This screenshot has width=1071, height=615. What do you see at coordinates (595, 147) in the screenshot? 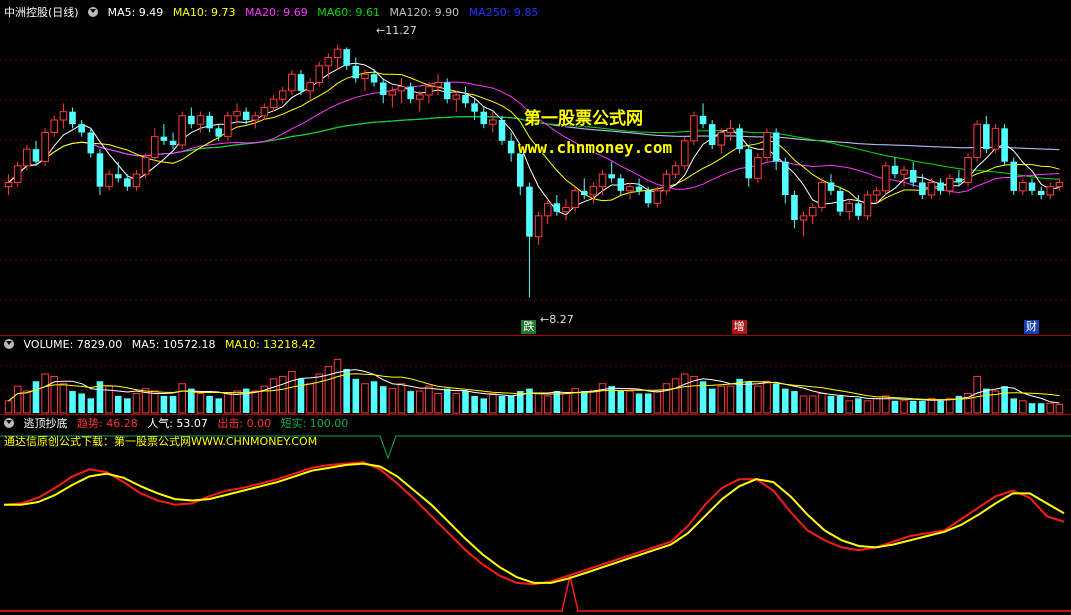
I see `watermark-url: www.chnmoney.com` at bounding box center [595, 147].